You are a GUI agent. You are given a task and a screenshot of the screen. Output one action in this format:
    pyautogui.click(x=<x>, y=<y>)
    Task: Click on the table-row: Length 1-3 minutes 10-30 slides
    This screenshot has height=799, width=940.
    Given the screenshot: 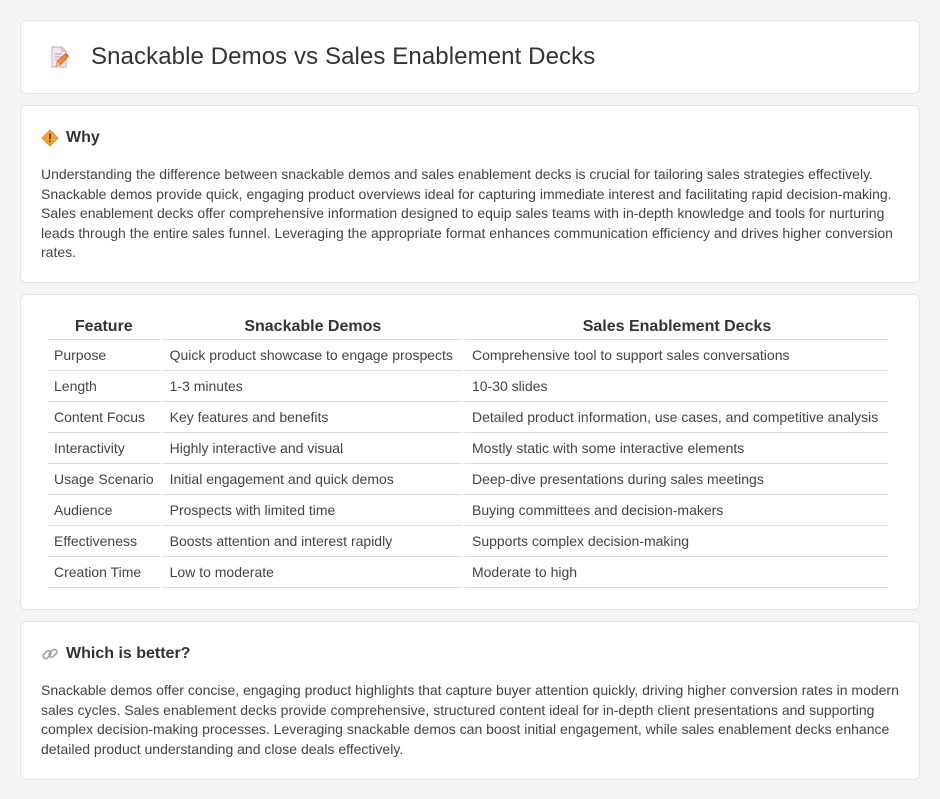 What is the action you would take?
    pyautogui.click(x=468, y=386)
    